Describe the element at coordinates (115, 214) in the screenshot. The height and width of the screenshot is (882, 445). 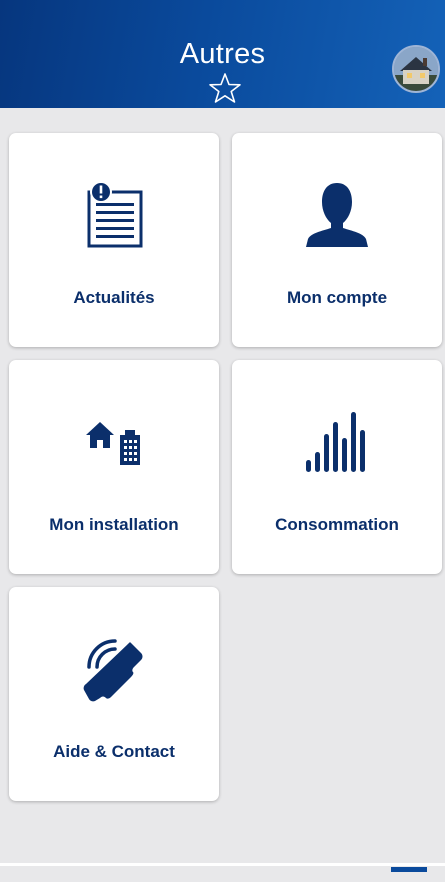
I see `news-document-icon` at that location.